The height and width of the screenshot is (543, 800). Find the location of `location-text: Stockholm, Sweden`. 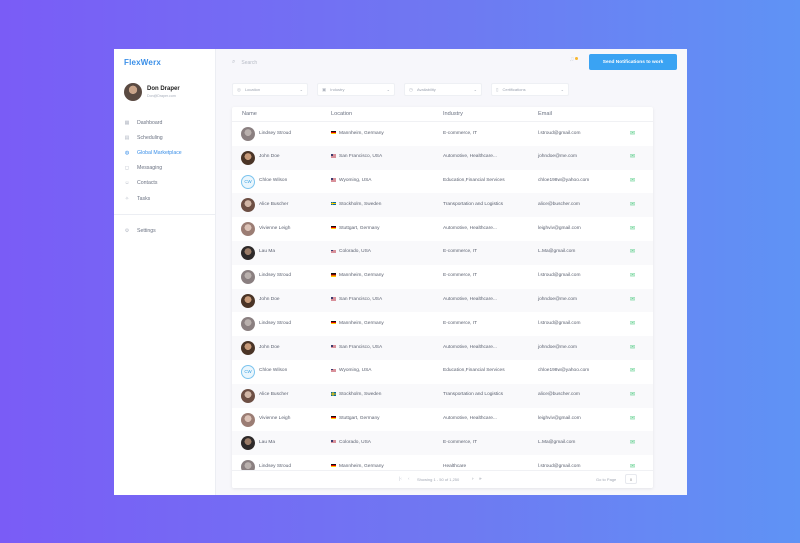

location-text: Stockholm, Sweden is located at coordinates (360, 204).